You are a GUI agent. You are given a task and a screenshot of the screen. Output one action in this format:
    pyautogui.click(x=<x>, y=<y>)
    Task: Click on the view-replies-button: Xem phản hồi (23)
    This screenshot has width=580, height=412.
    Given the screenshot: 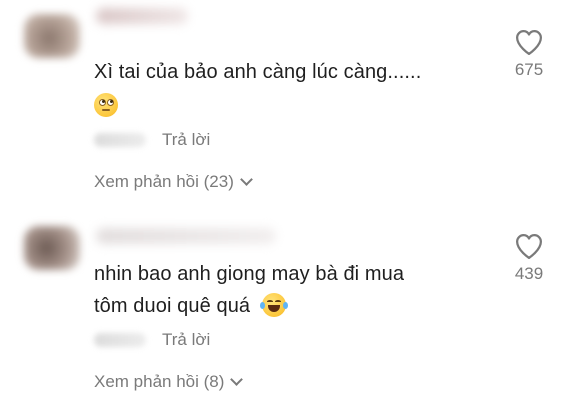 What is the action you would take?
    pyautogui.click(x=173, y=182)
    